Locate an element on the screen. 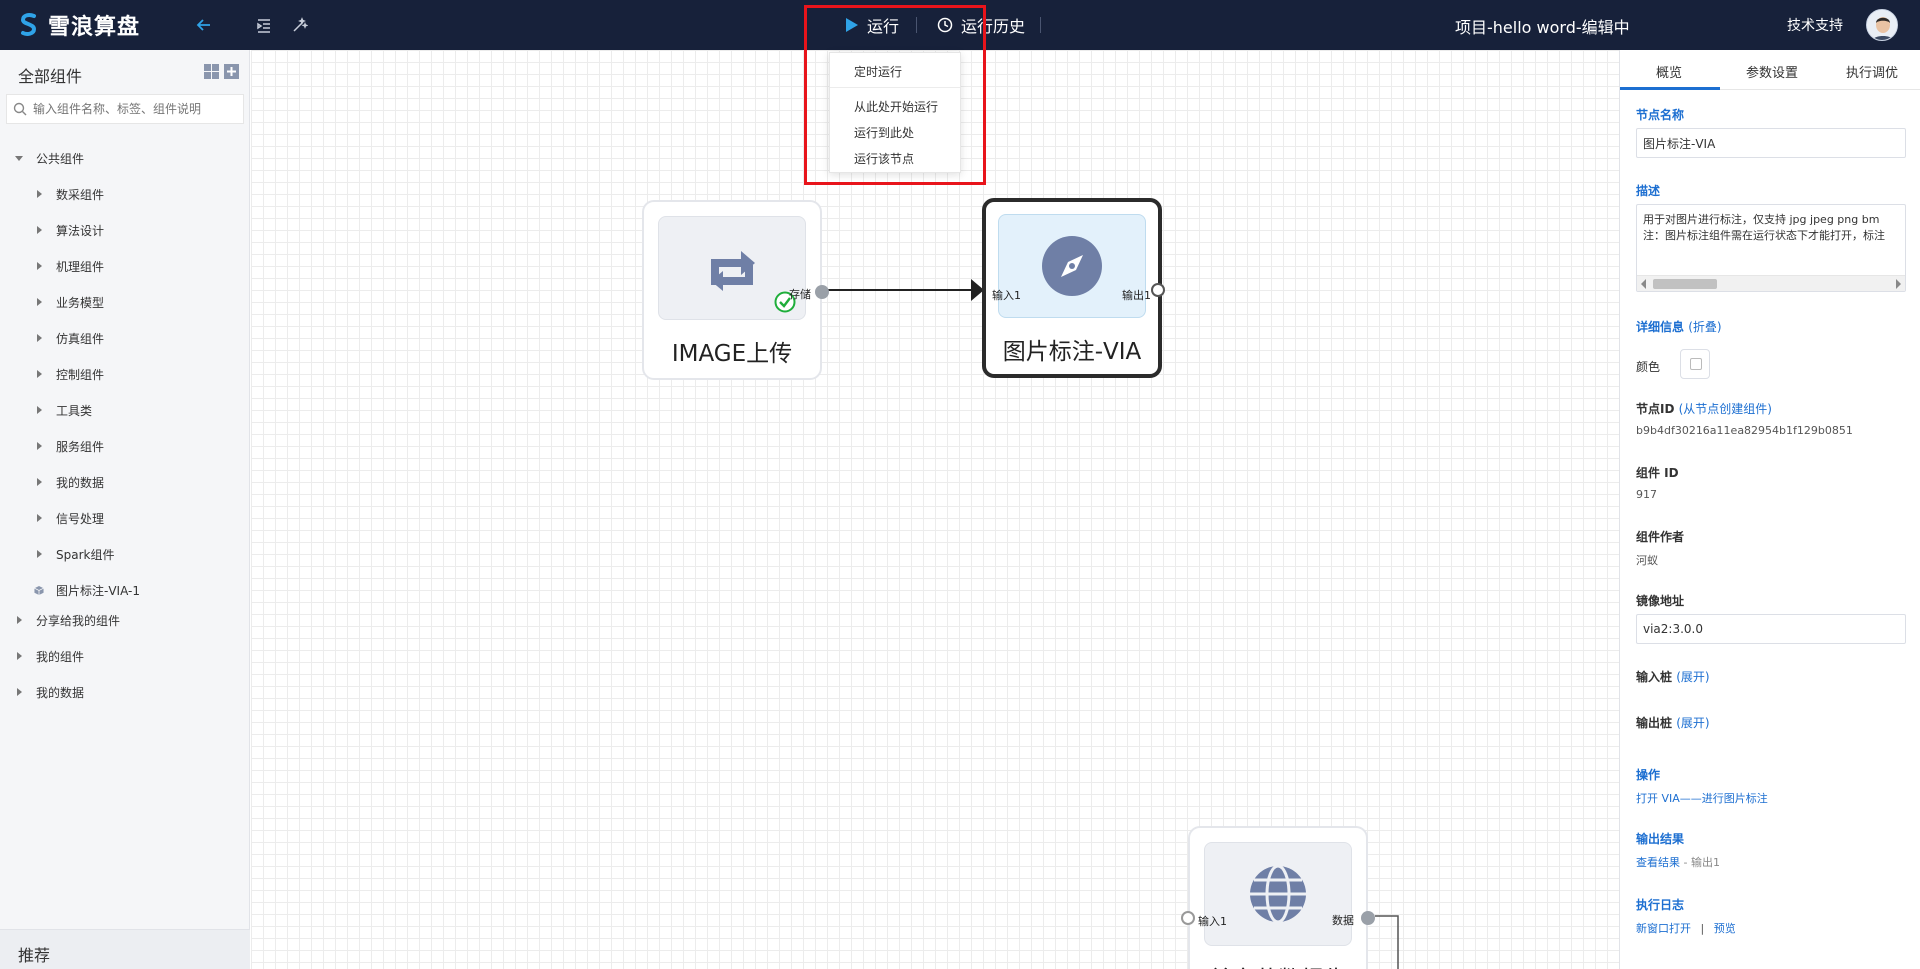  output-result-row: 查看结果 - 输出1 is located at coordinates (1678, 862).